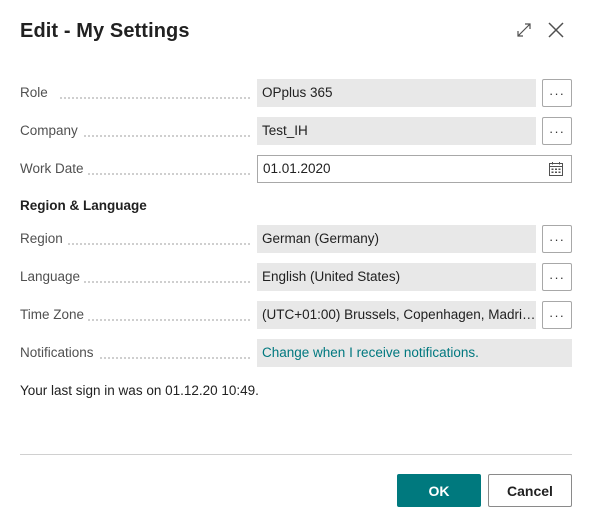  What do you see at coordinates (43, 239) in the screenshot?
I see `region-label: Region` at bounding box center [43, 239].